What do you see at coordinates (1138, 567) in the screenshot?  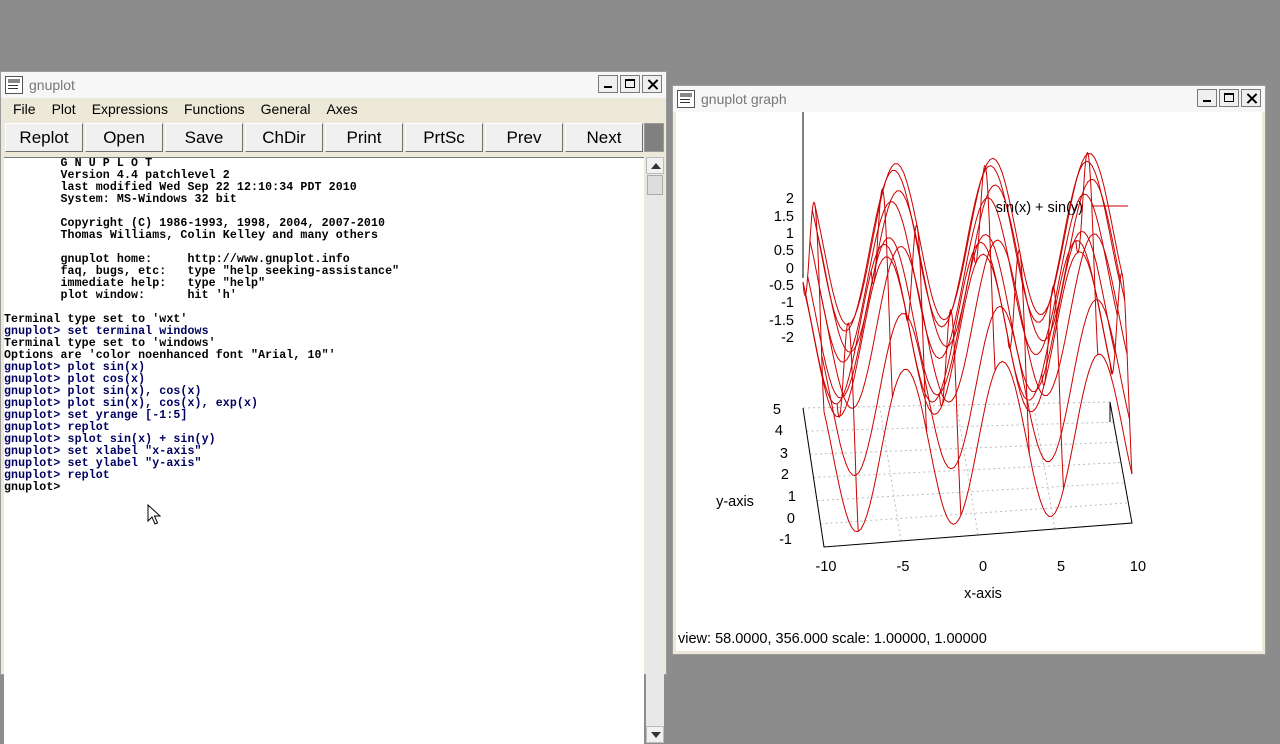 I see `x-tick-label: 10` at bounding box center [1138, 567].